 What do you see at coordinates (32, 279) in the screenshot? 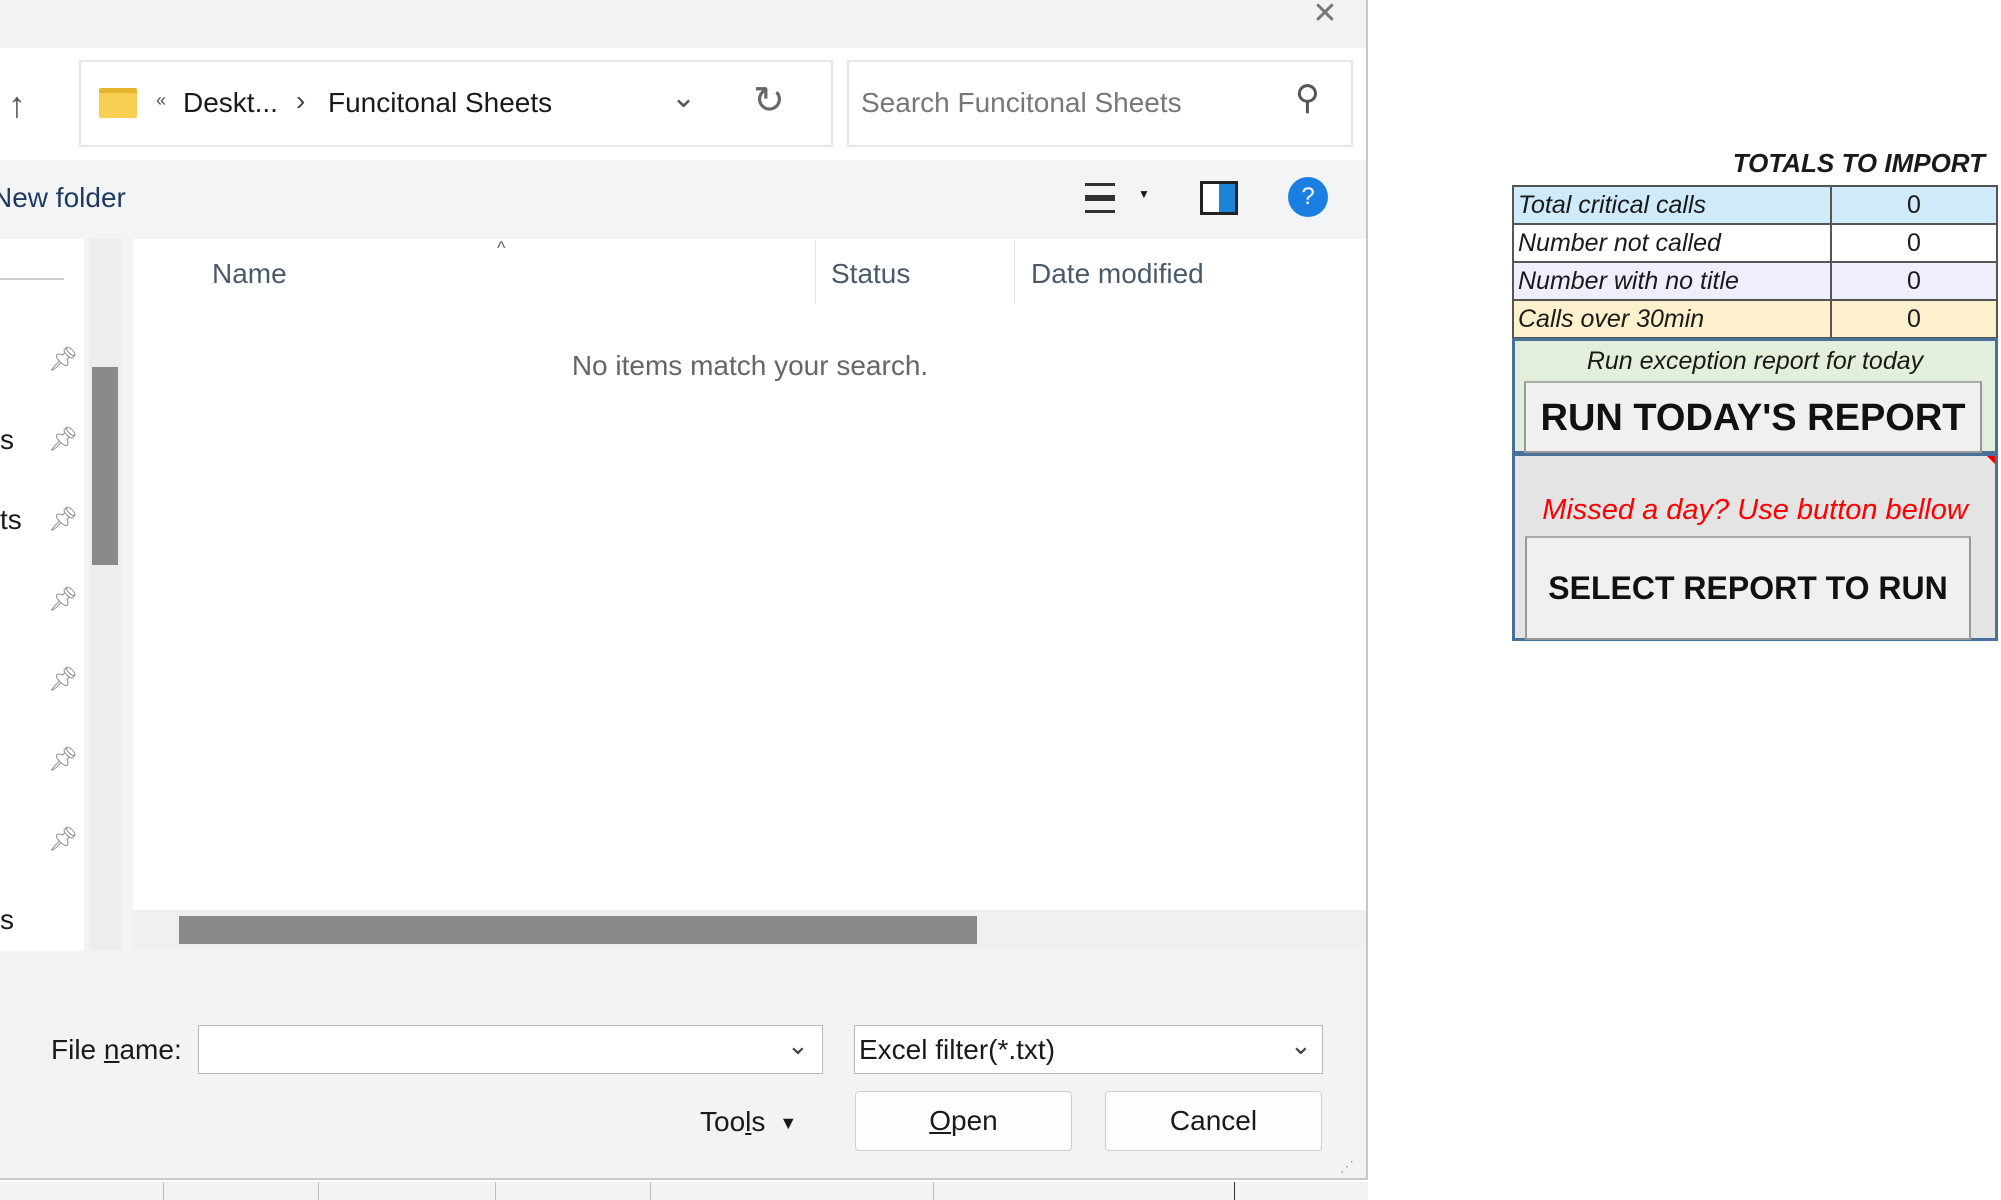
I see `divider` at bounding box center [32, 279].